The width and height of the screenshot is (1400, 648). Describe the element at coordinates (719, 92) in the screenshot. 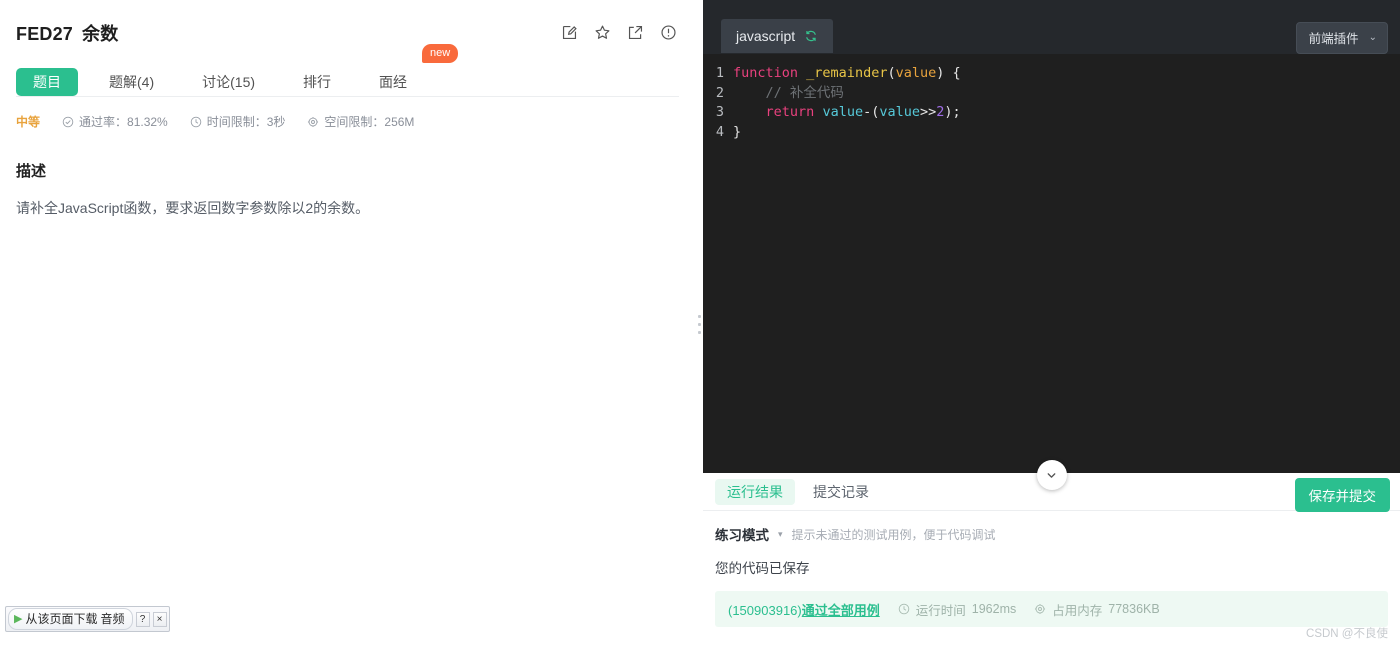

I see `line-number: 2` at that location.